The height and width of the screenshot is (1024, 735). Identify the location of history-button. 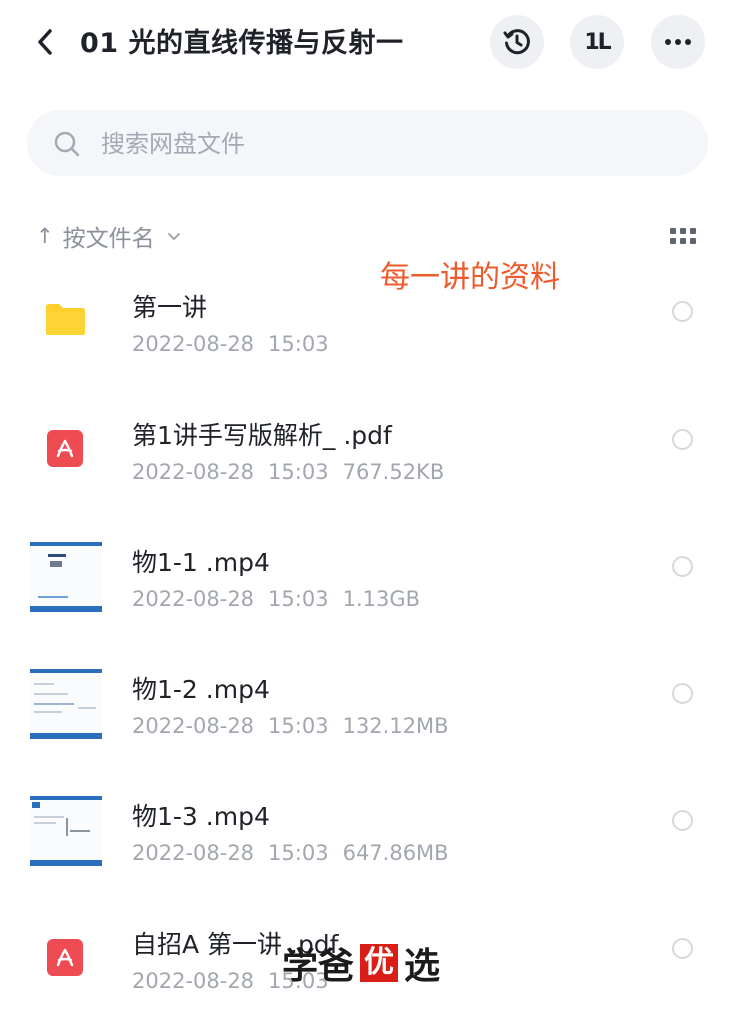
(517, 42).